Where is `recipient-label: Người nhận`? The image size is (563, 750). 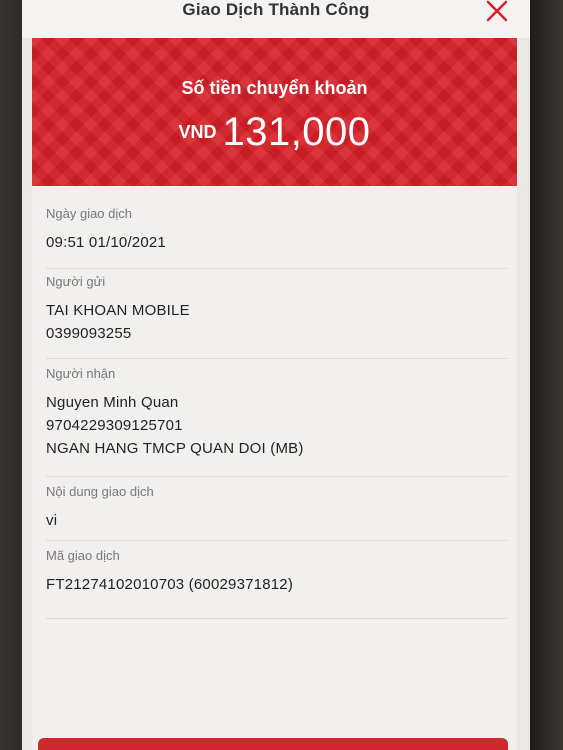
recipient-label: Người nhận is located at coordinates (81, 373).